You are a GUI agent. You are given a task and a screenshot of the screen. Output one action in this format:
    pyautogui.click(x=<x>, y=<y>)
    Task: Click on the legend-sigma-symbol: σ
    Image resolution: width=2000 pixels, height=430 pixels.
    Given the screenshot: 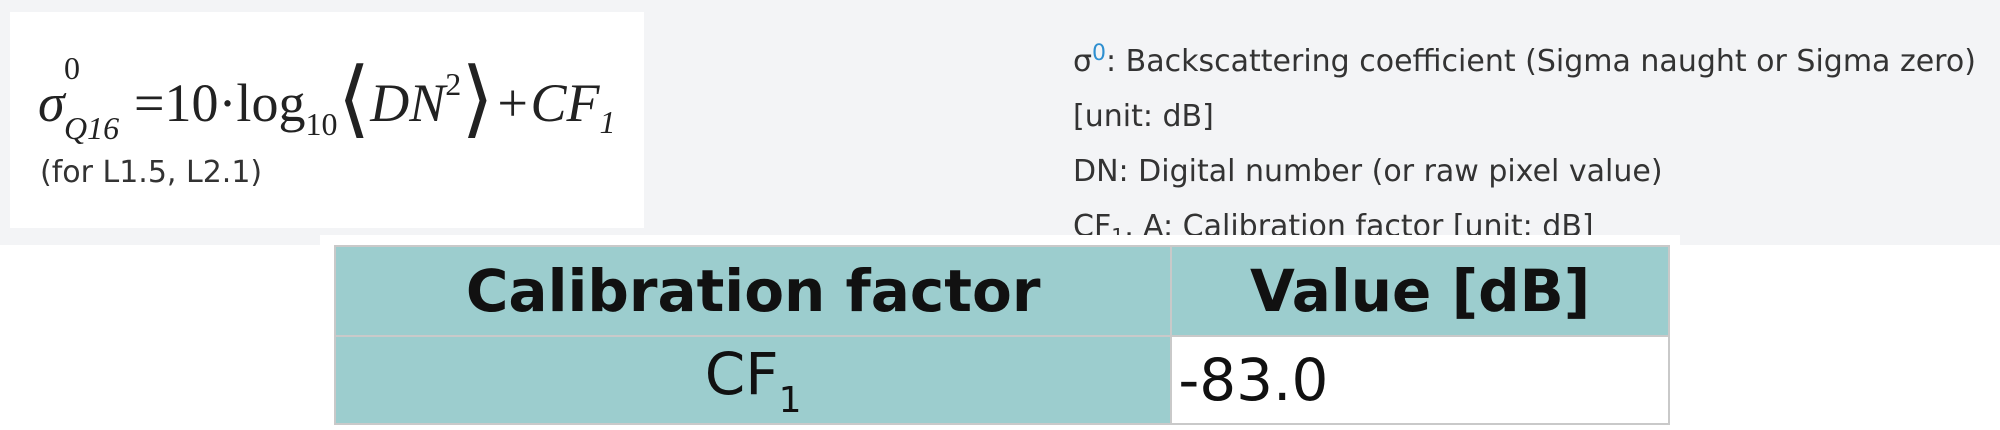 What is the action you would take?
    pyautogui.click(x=1083, y=61)
    